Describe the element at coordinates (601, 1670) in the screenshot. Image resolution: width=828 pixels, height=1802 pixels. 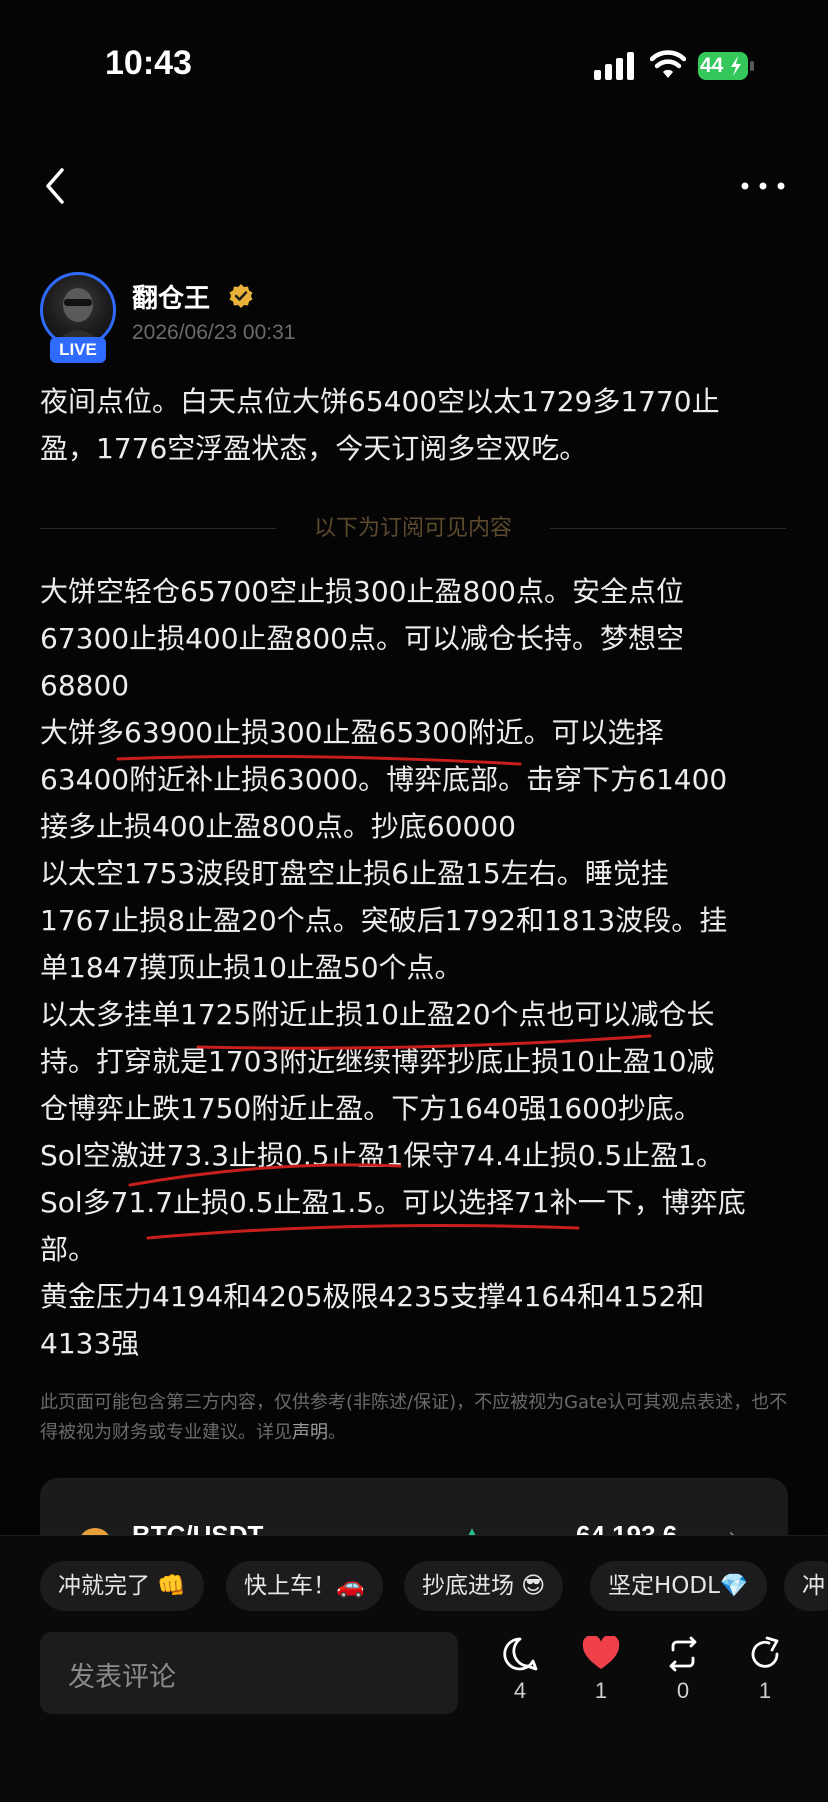
I see `like-action: 1` at that location.